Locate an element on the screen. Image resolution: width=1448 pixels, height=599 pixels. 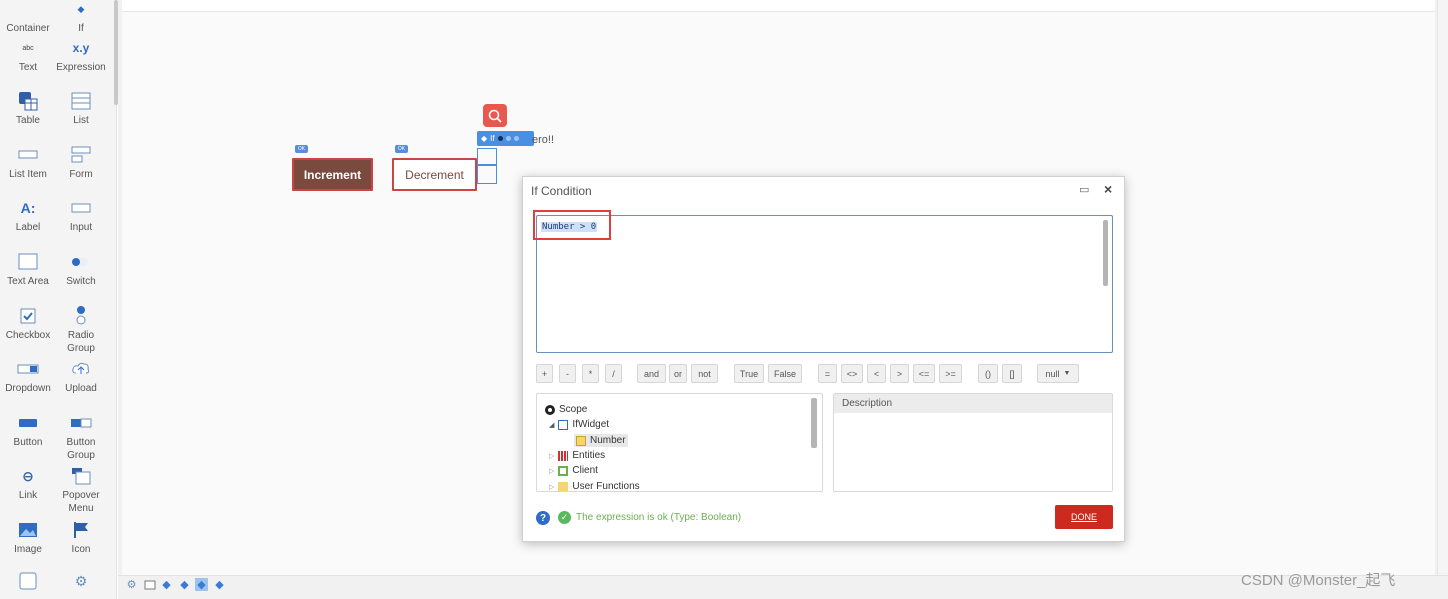
toolbox-label: Switch is located at coordinates (81, 281).